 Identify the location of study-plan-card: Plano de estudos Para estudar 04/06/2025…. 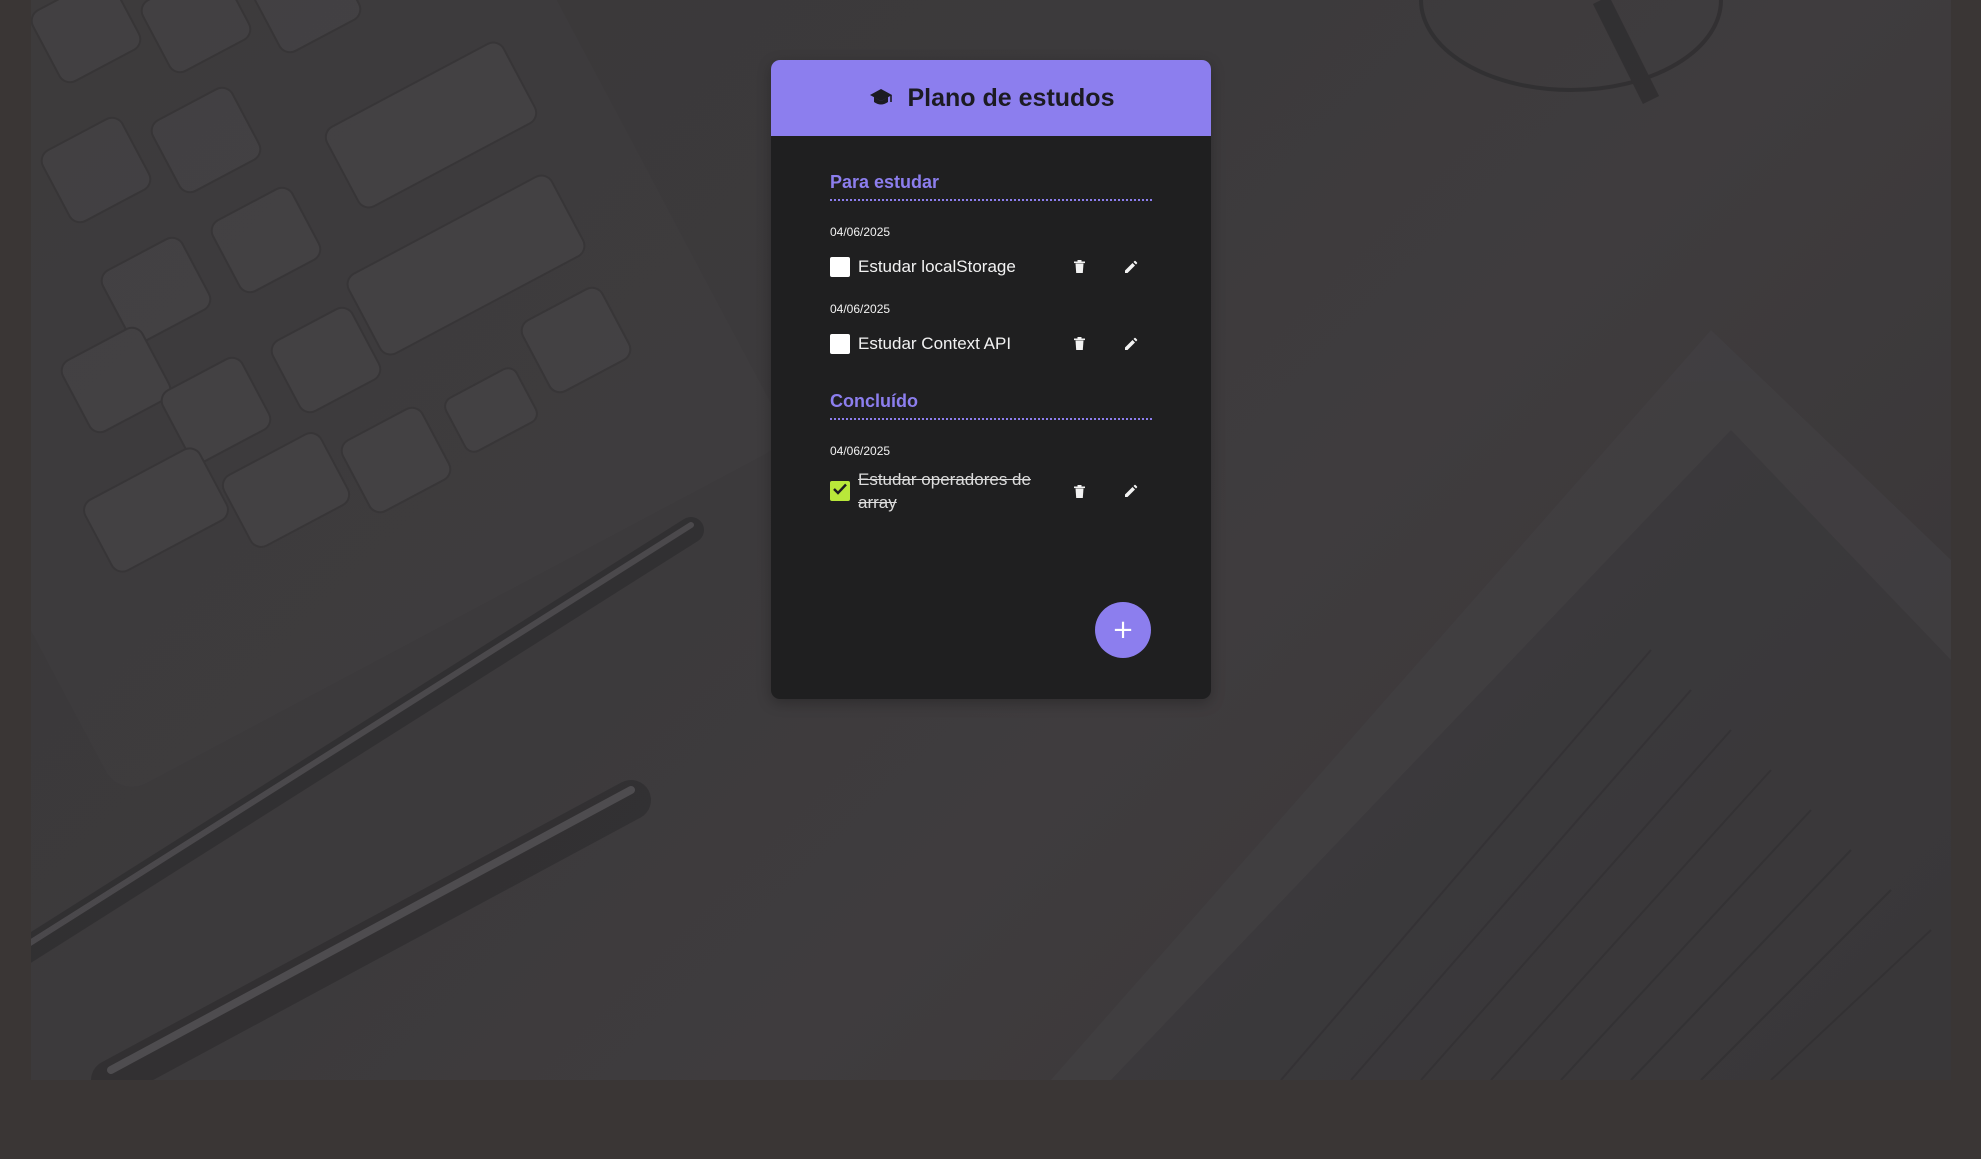
(991, 379).